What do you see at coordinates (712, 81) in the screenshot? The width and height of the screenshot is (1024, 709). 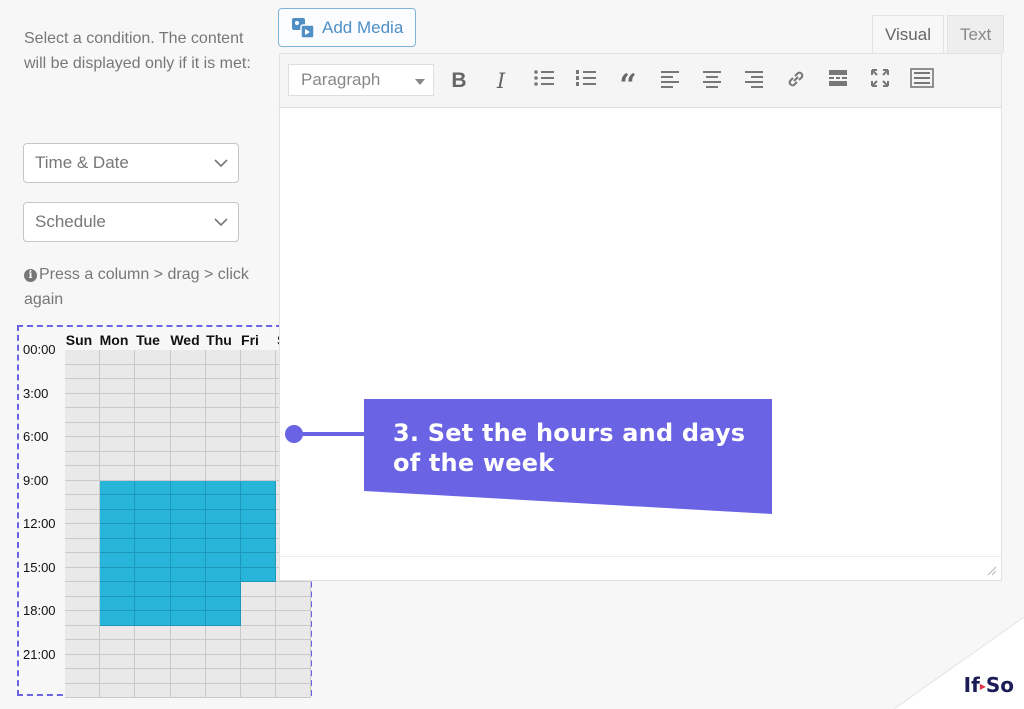 I see `align-center-icon` at bounding box center [712, 81].